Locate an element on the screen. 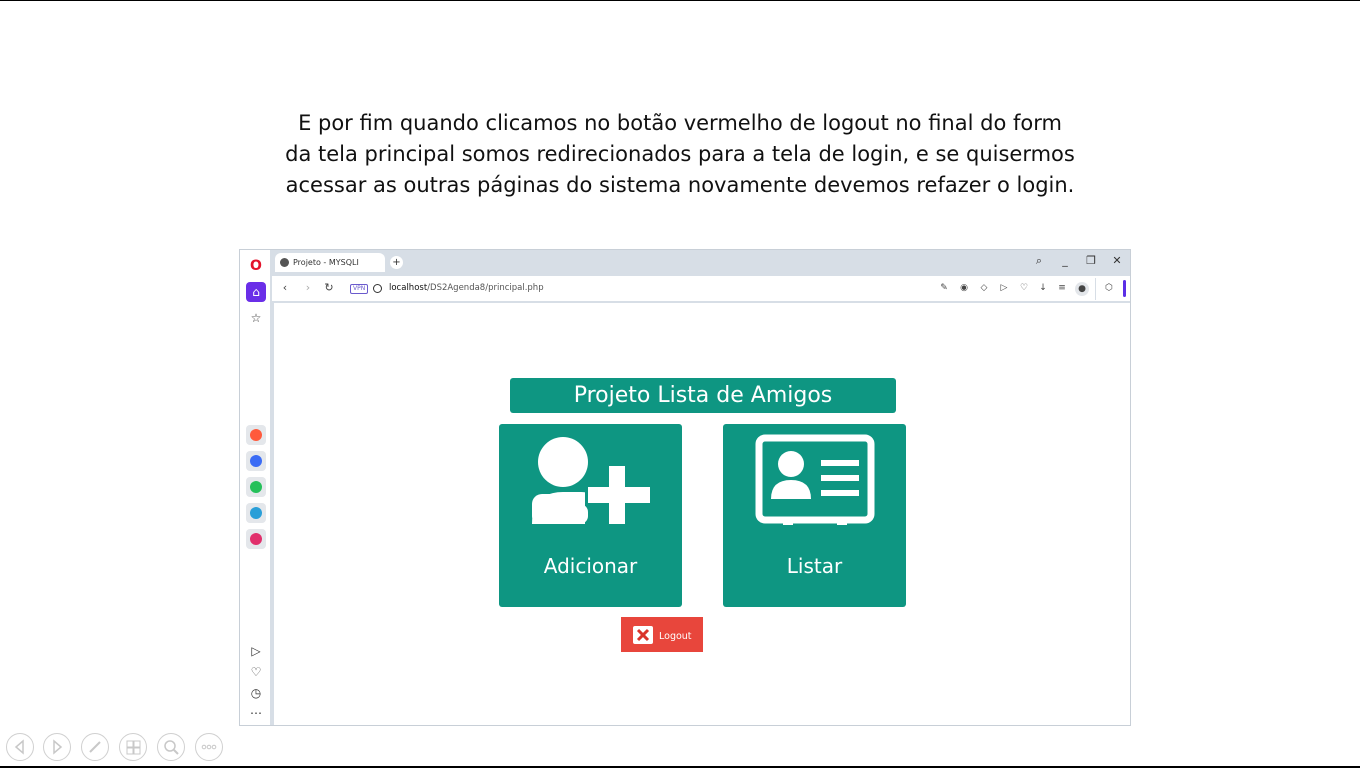 The image size is (1360, 768). history-icon: ◷ is located at coordinates (256, 693).